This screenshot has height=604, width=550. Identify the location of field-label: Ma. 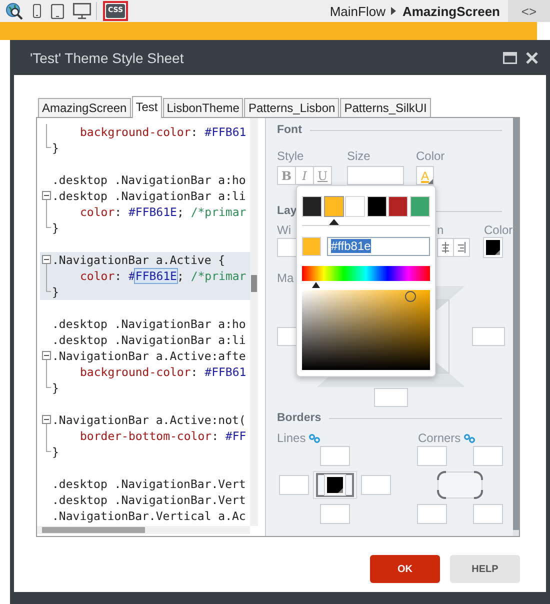
(285, 278).